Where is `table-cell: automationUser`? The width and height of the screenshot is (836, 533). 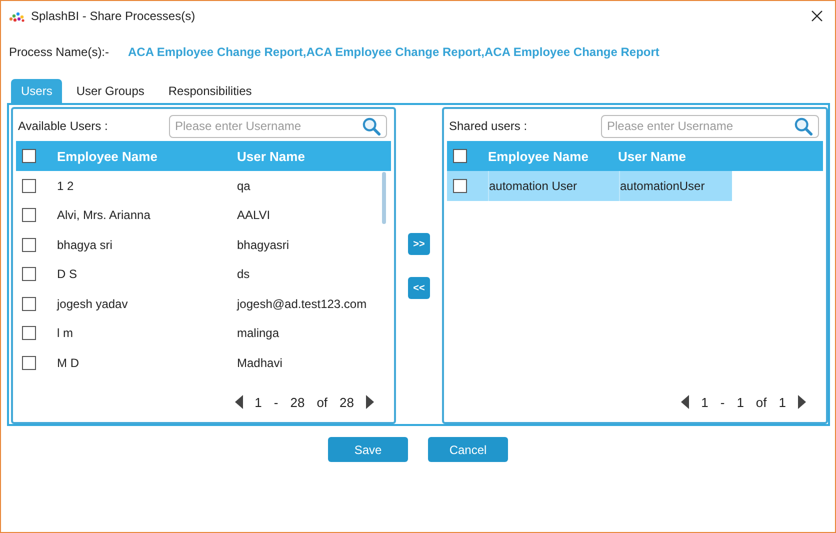 table-cell: automationUser is located at coordinates (675, 185).